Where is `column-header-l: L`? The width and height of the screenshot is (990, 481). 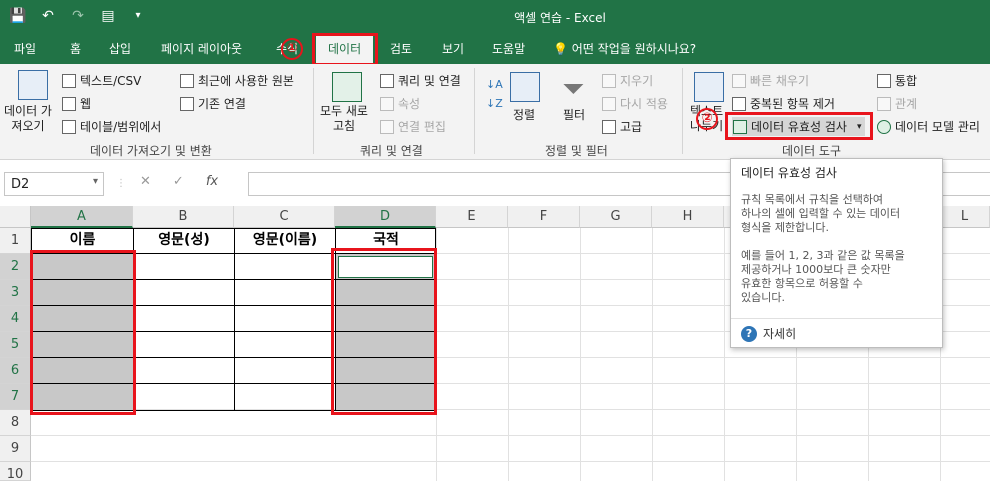 column-header-l: L is located at coordinates (965, 217).